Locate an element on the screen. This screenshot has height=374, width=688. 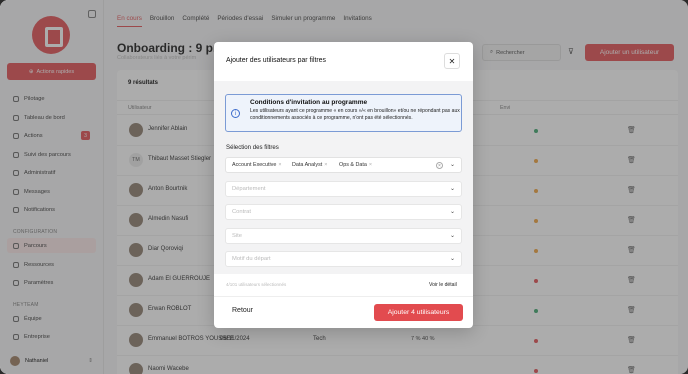
selection-count: 4/101 utilisateurs sélectionnés is located at coordinates (256, 284).